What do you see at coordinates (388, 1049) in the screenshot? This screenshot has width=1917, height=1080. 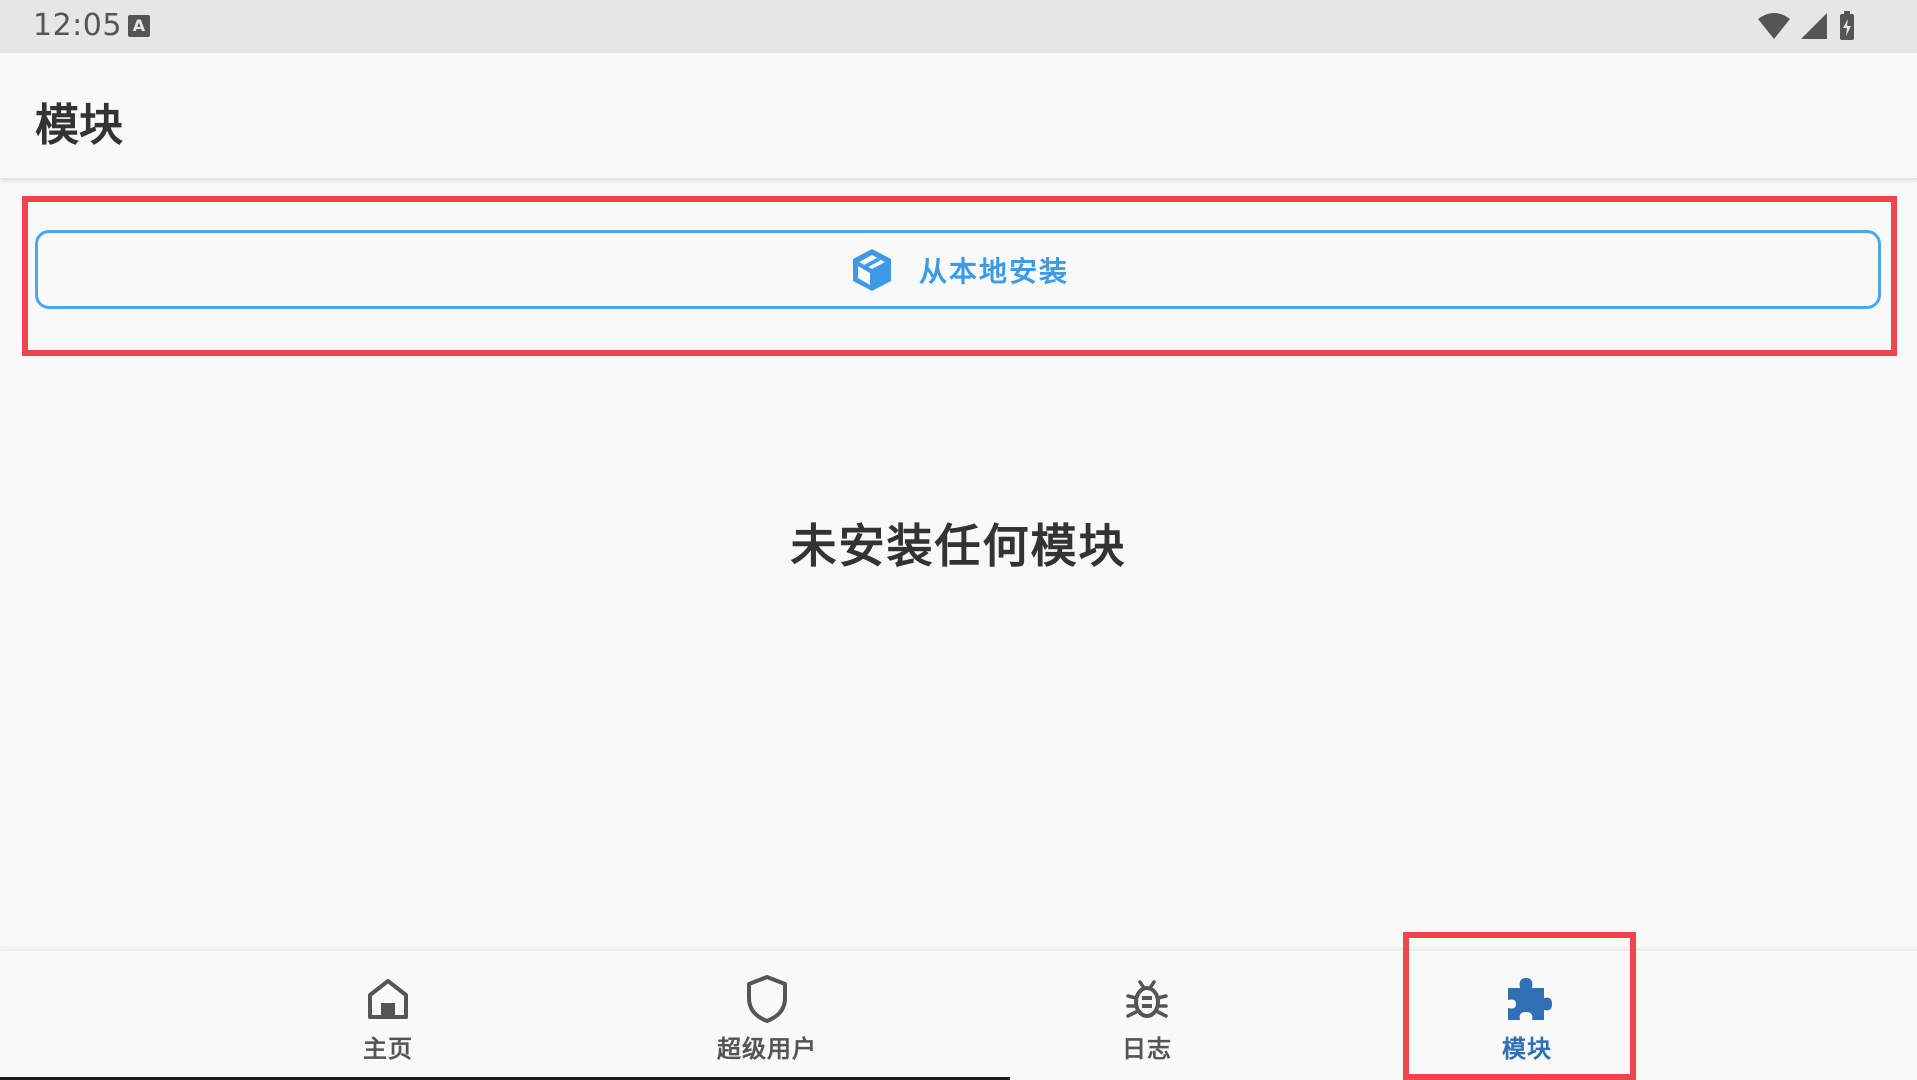 I see `nav-label-home: 主页` at bounding box center [388, 1049].